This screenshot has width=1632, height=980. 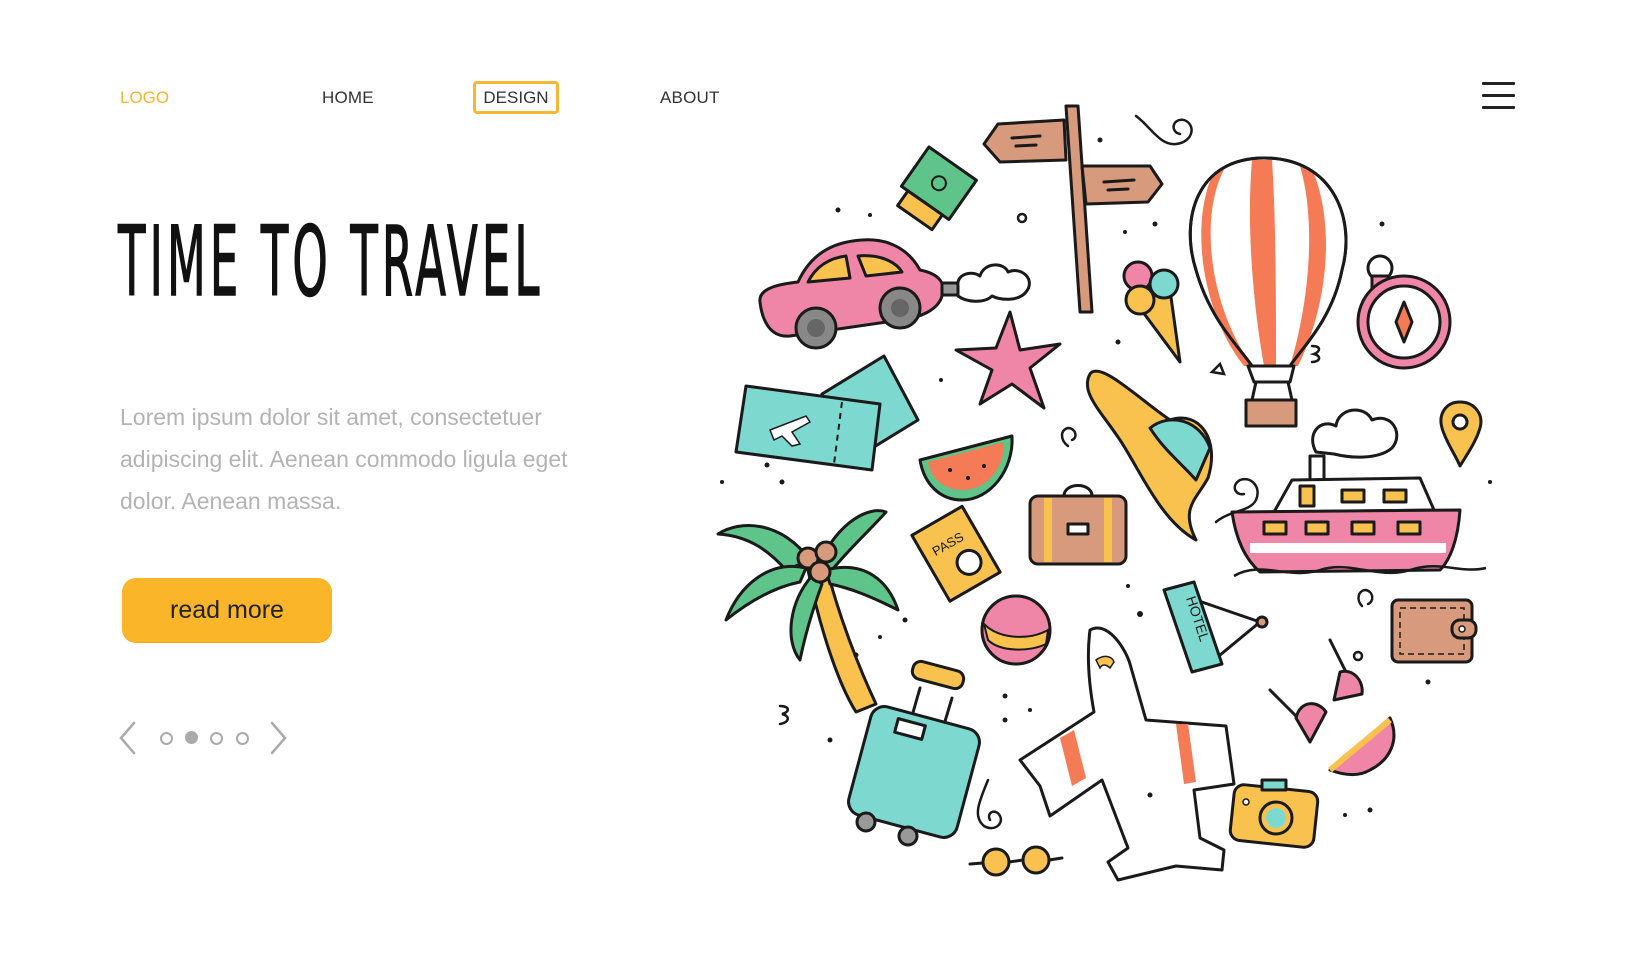 What do you see at coordinates (1215, 627) in the screenshot?
I see `hotel-sign-icon: HOTEL` at bounding box center [1215, 627].